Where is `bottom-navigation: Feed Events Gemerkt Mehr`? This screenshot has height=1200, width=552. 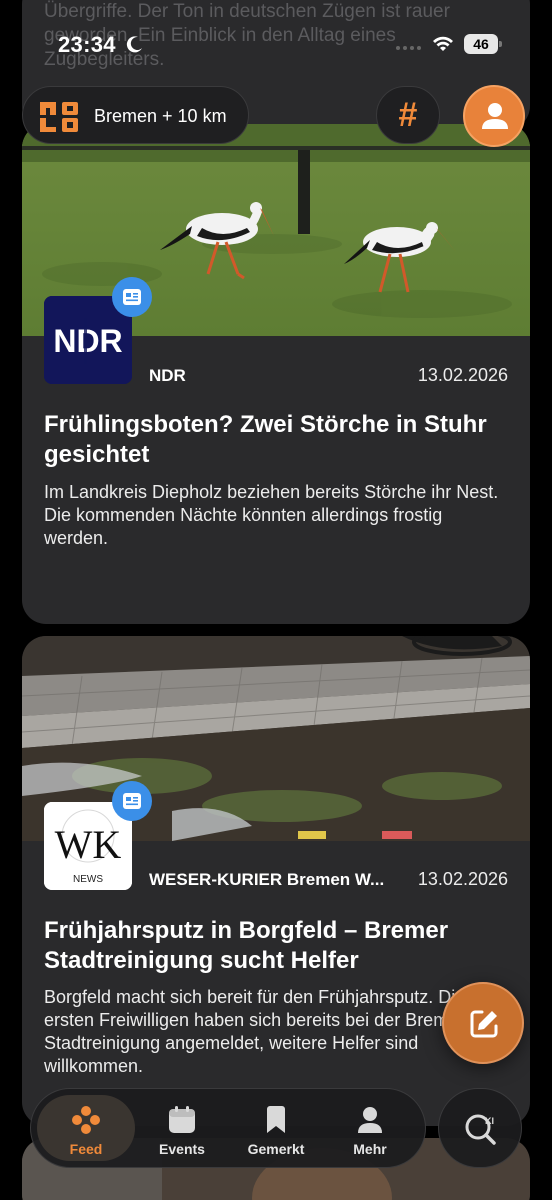
bottom-navigation: Feed Events Gemerkt Mehr is located at coordinates (228, 1128).